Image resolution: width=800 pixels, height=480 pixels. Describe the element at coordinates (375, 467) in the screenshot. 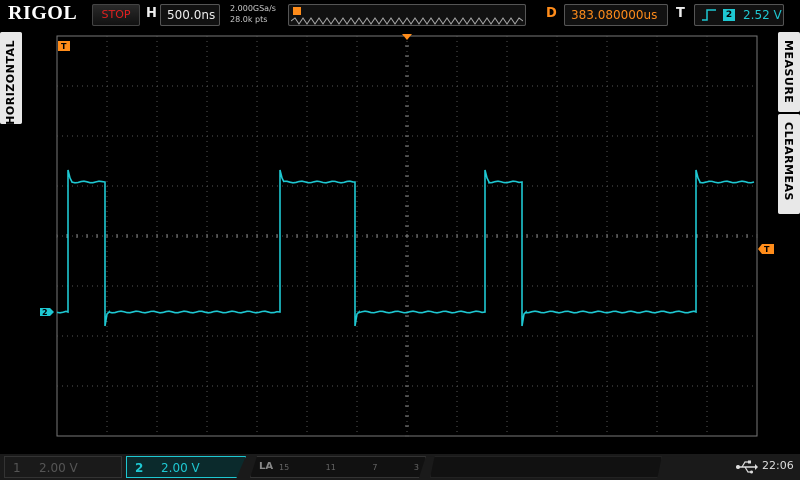

I see `logic-group-label: 7` at that location.